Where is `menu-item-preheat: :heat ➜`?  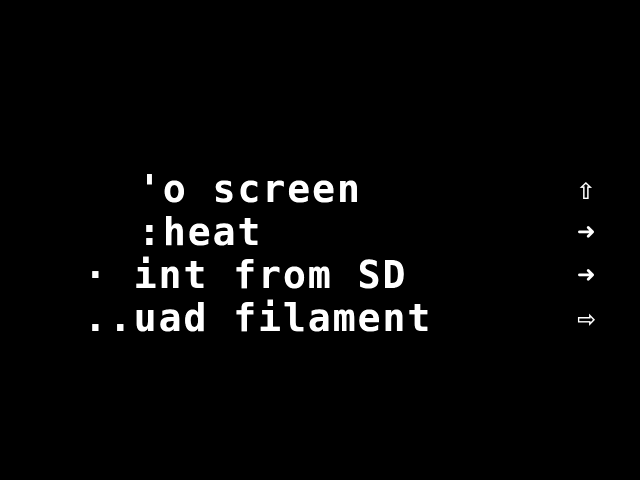
menu-item-preheat: :heat ➜ is located at coordinates (320, 232).